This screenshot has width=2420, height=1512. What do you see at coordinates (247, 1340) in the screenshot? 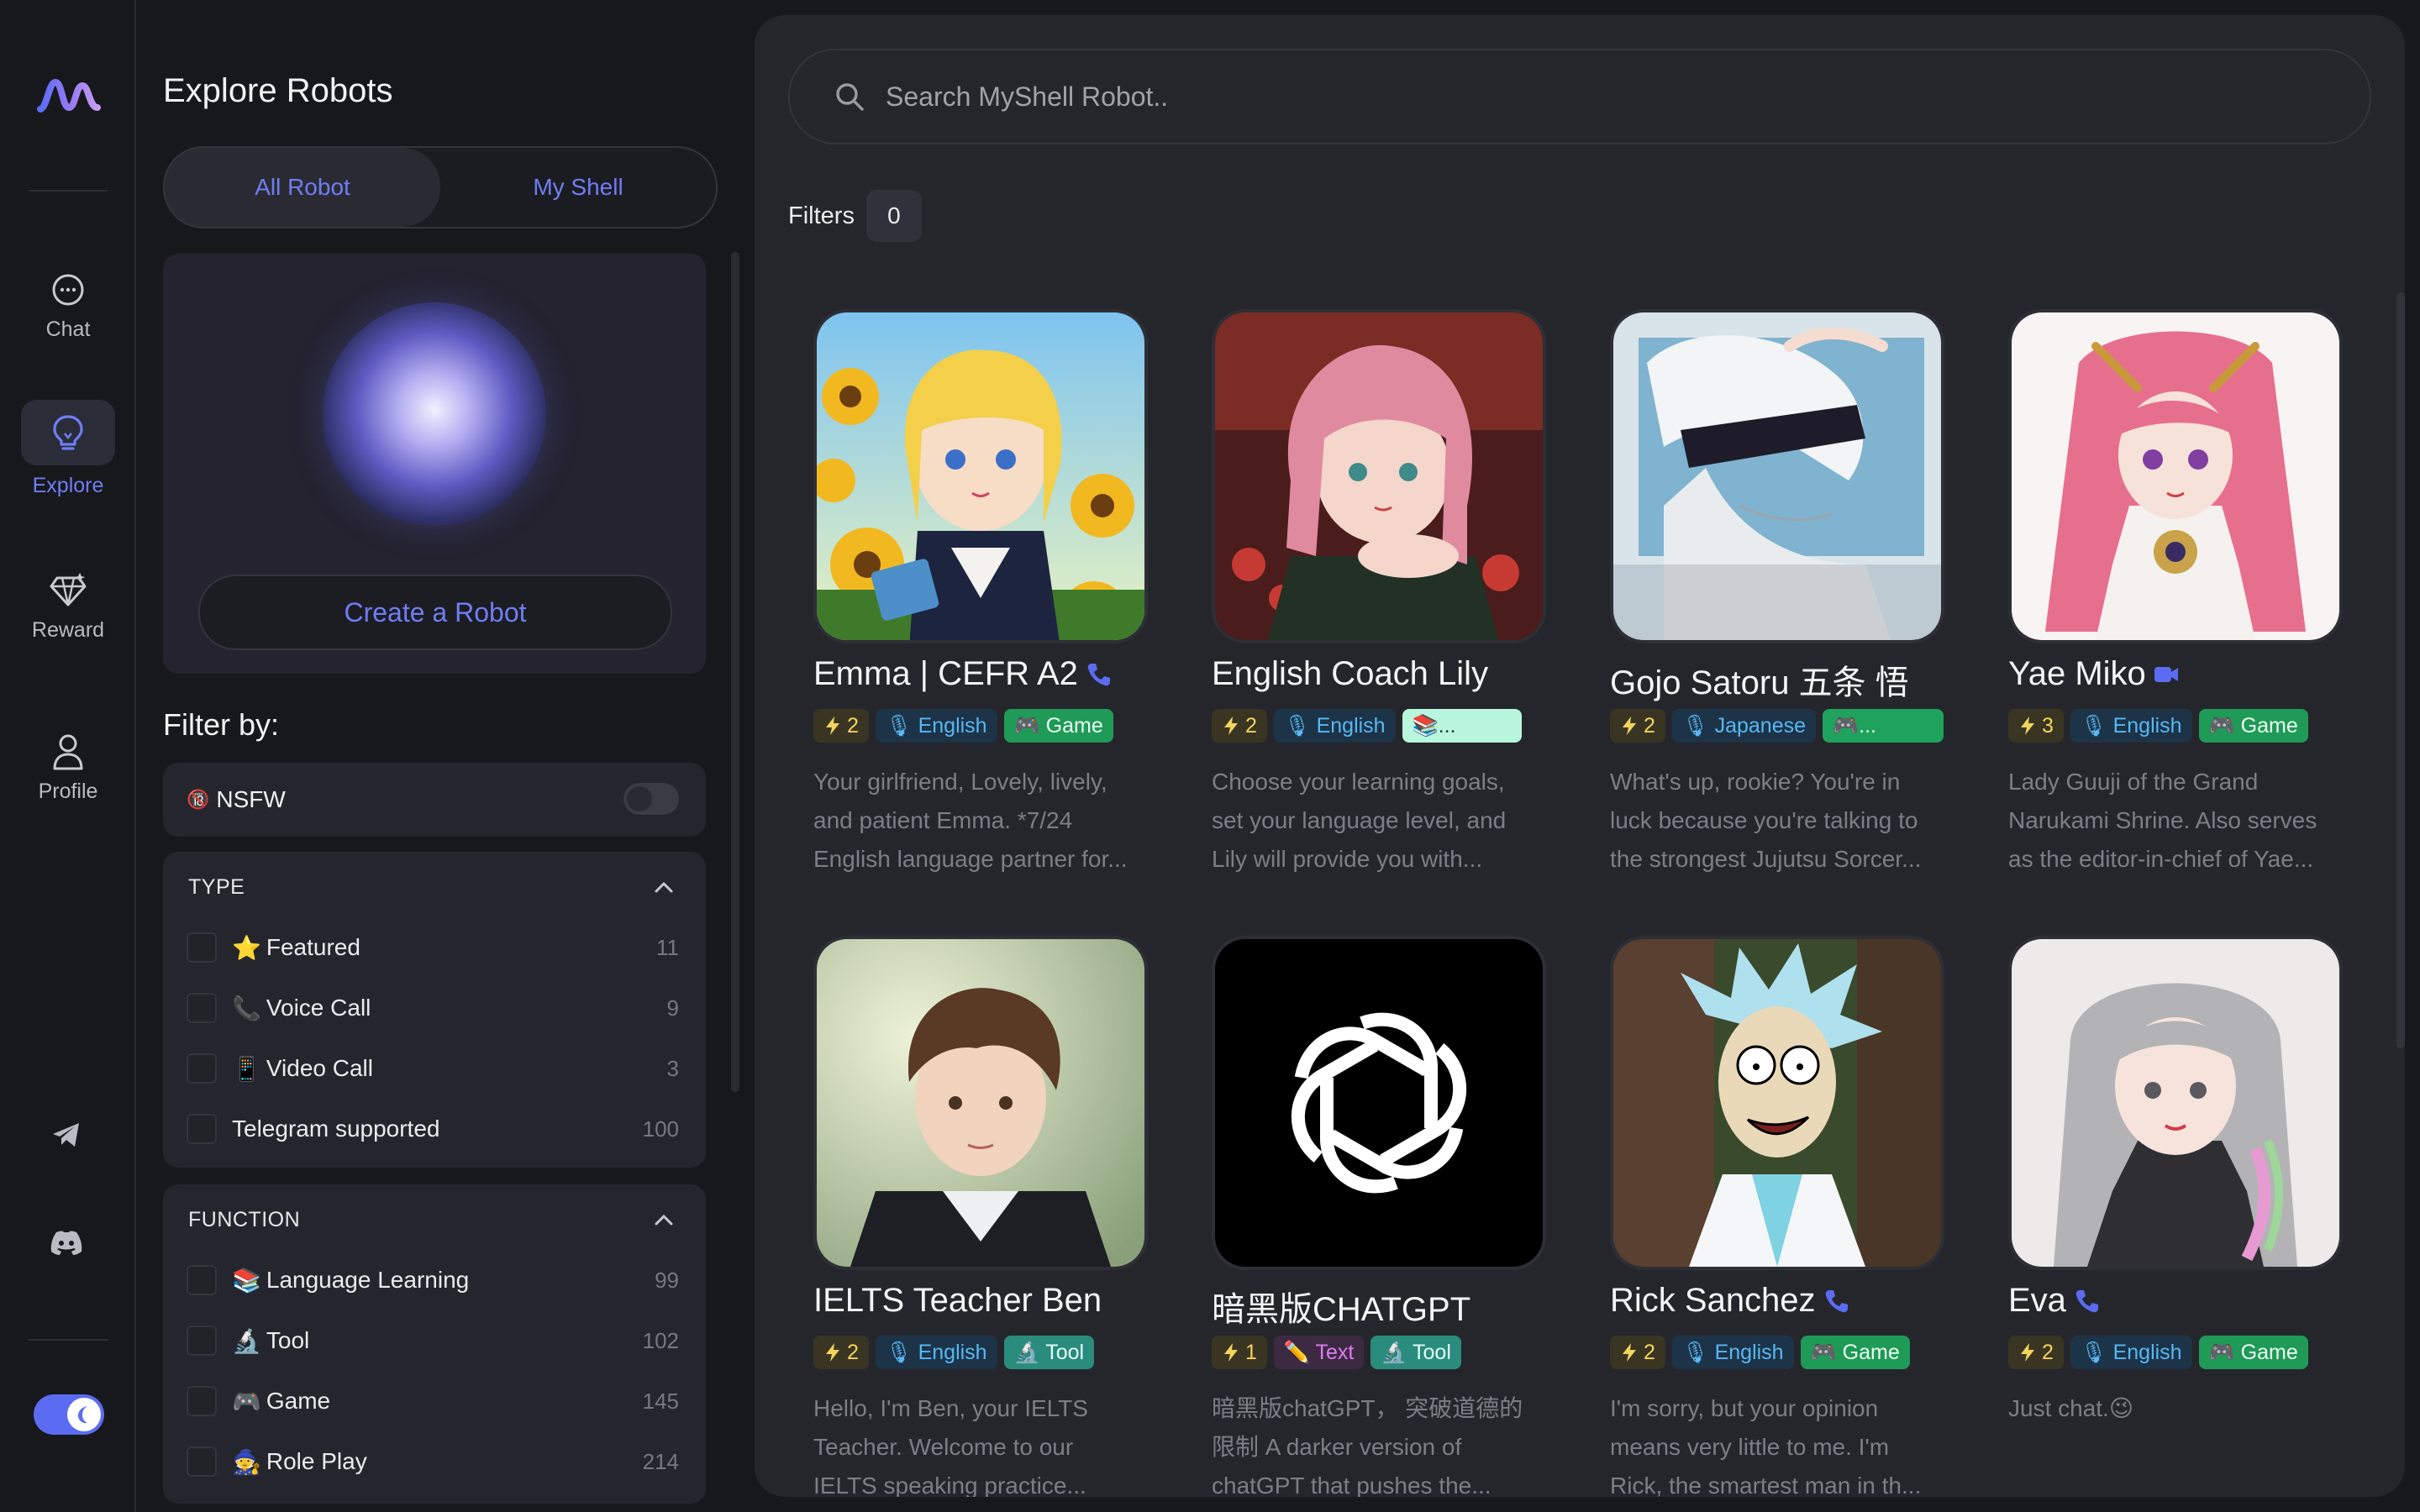
I see `microscope-icon: 🔬` at bounding box center [247, 1340].